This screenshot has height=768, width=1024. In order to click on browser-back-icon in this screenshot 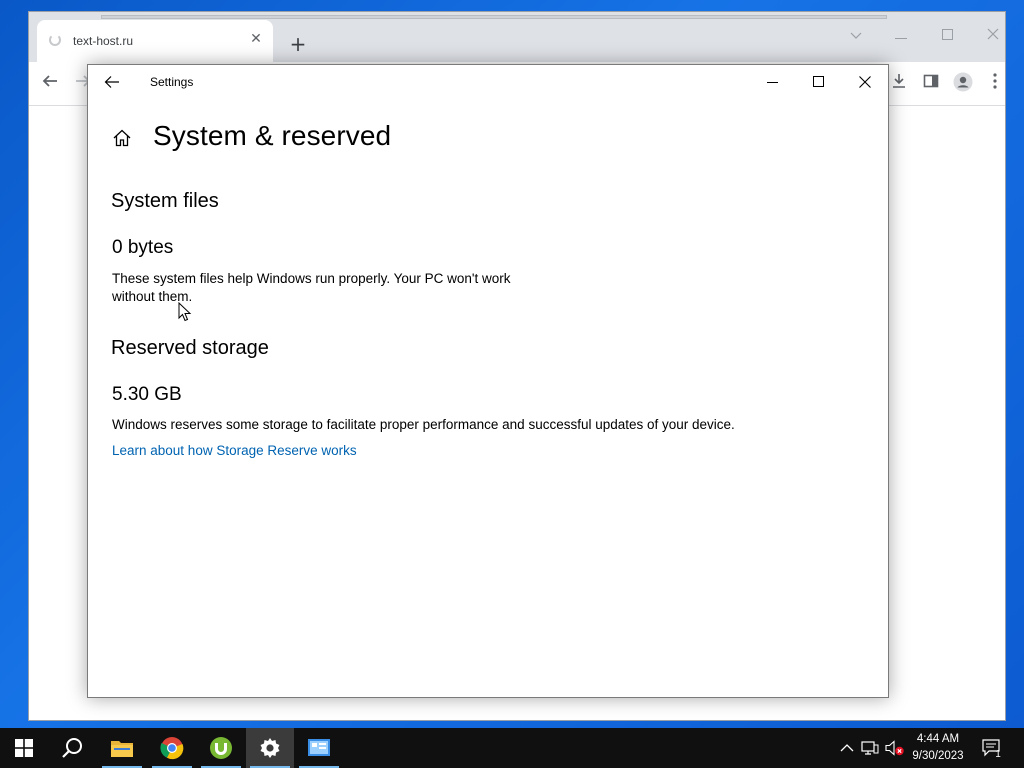, I will do `click(50, 84)`.